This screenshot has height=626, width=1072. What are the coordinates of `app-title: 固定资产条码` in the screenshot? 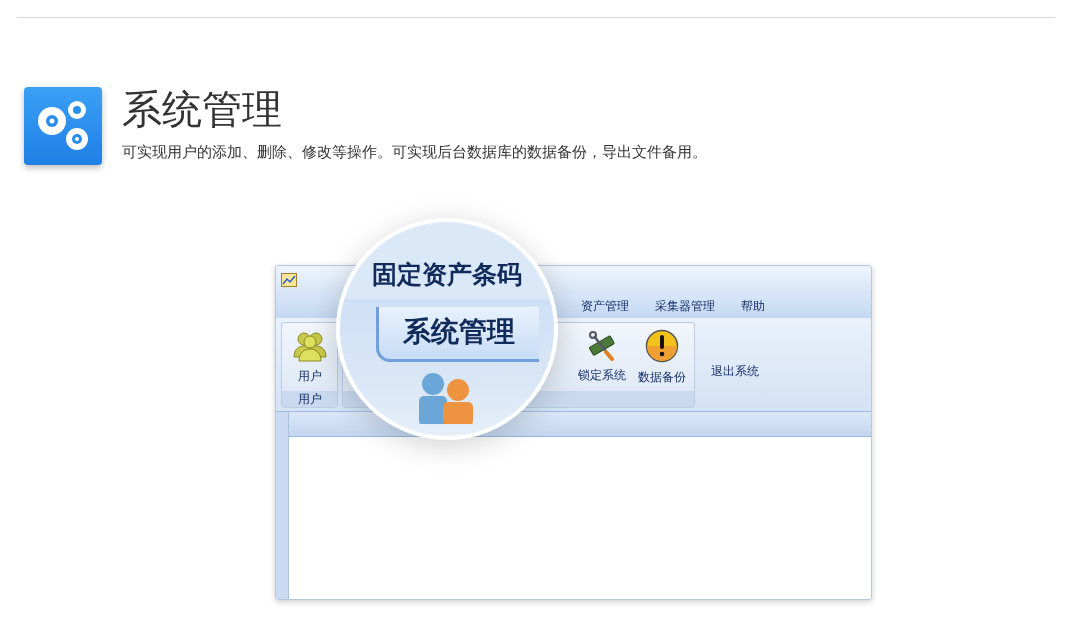 It's located at (447, 275).